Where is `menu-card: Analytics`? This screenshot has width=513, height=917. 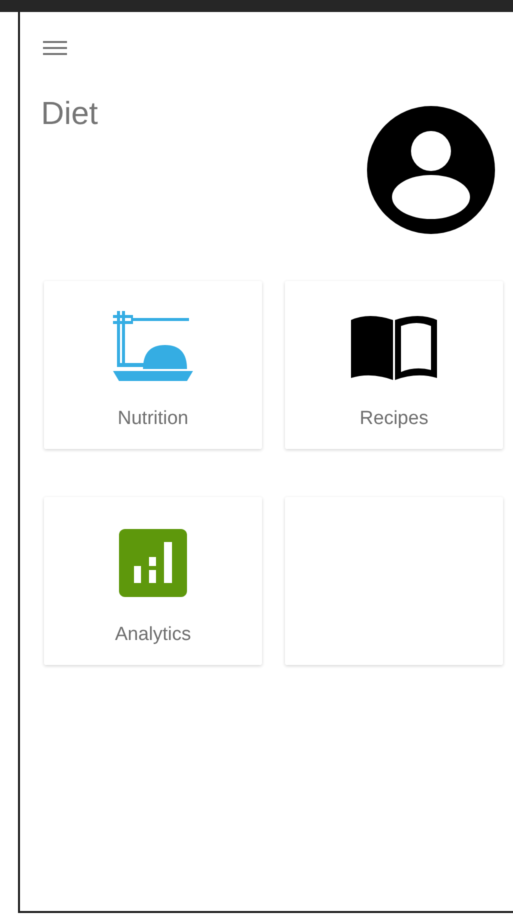 menu-card: Analytics is located at coordinates (153, 581).